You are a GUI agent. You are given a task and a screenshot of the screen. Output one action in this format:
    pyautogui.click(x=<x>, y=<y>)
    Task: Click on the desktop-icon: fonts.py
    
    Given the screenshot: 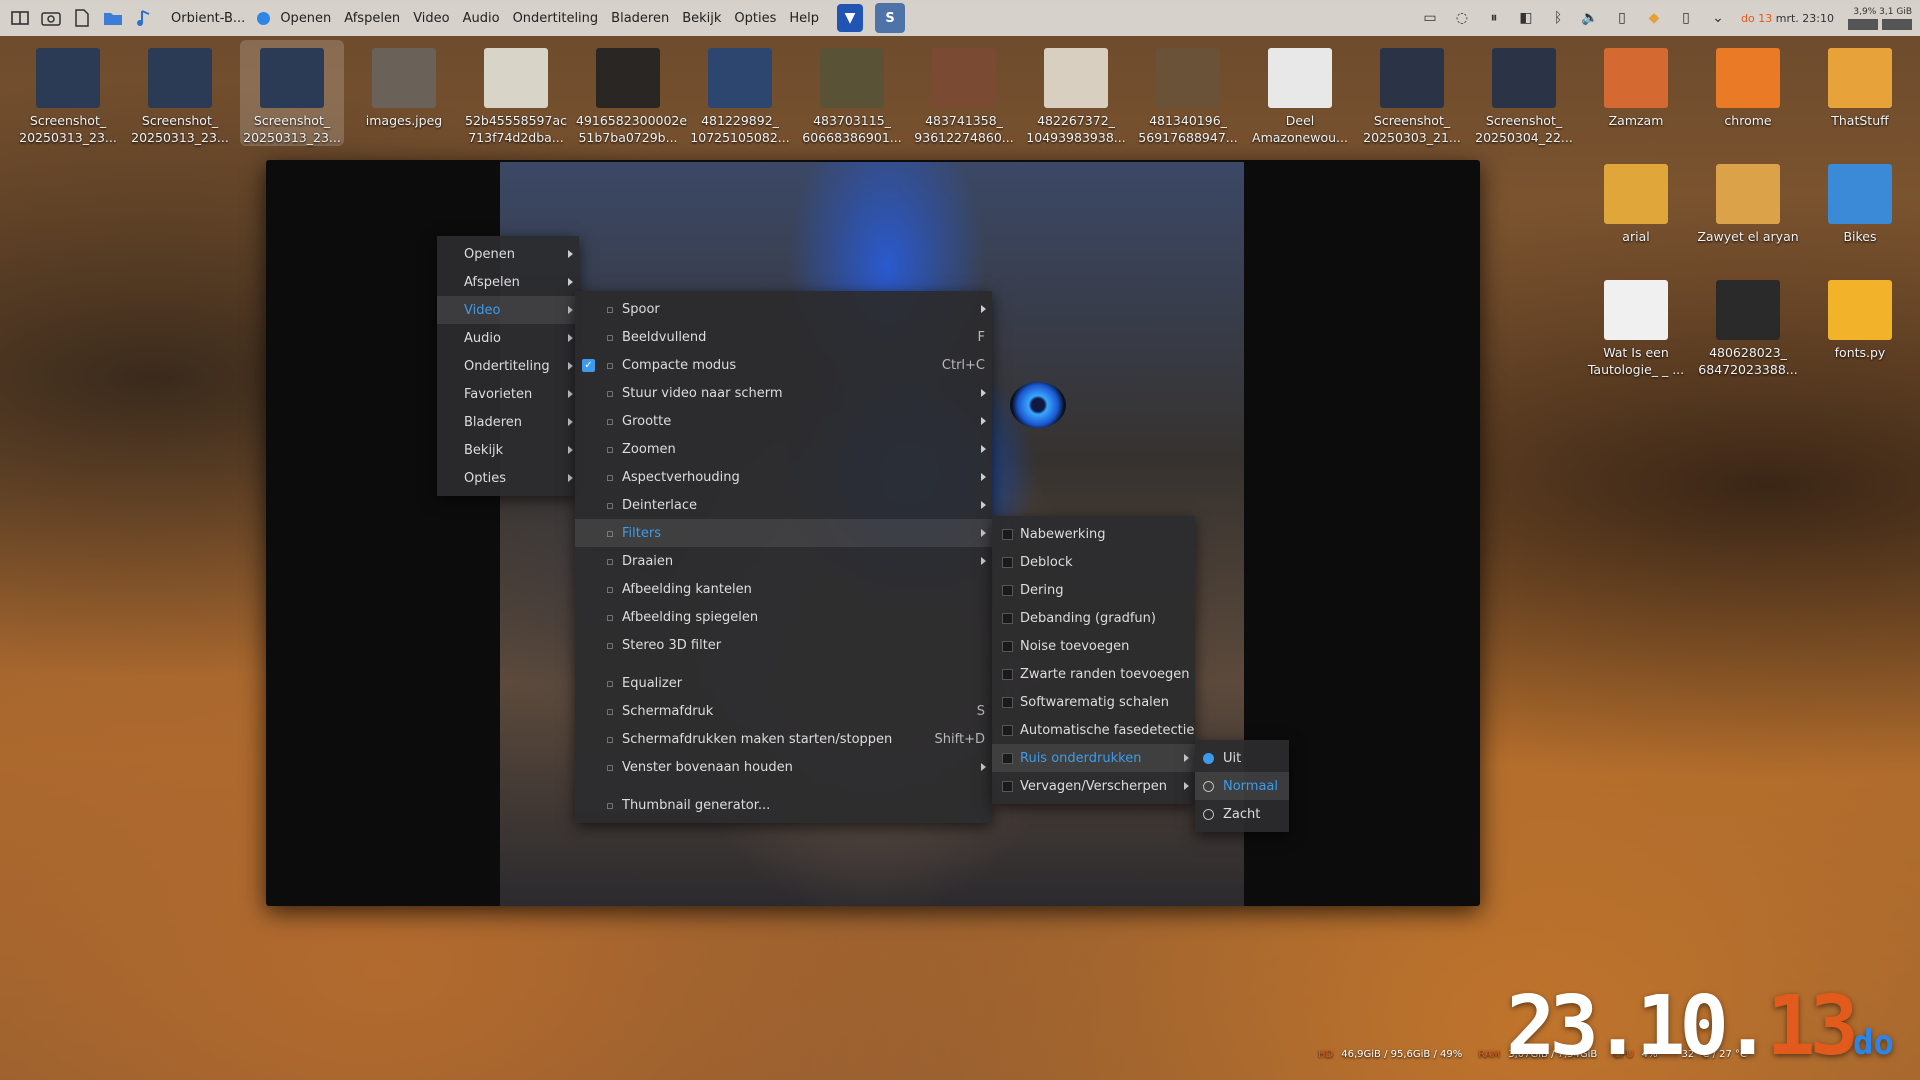 What is the action you would take?
    pyautogui.click(x=1860, y=316)
    